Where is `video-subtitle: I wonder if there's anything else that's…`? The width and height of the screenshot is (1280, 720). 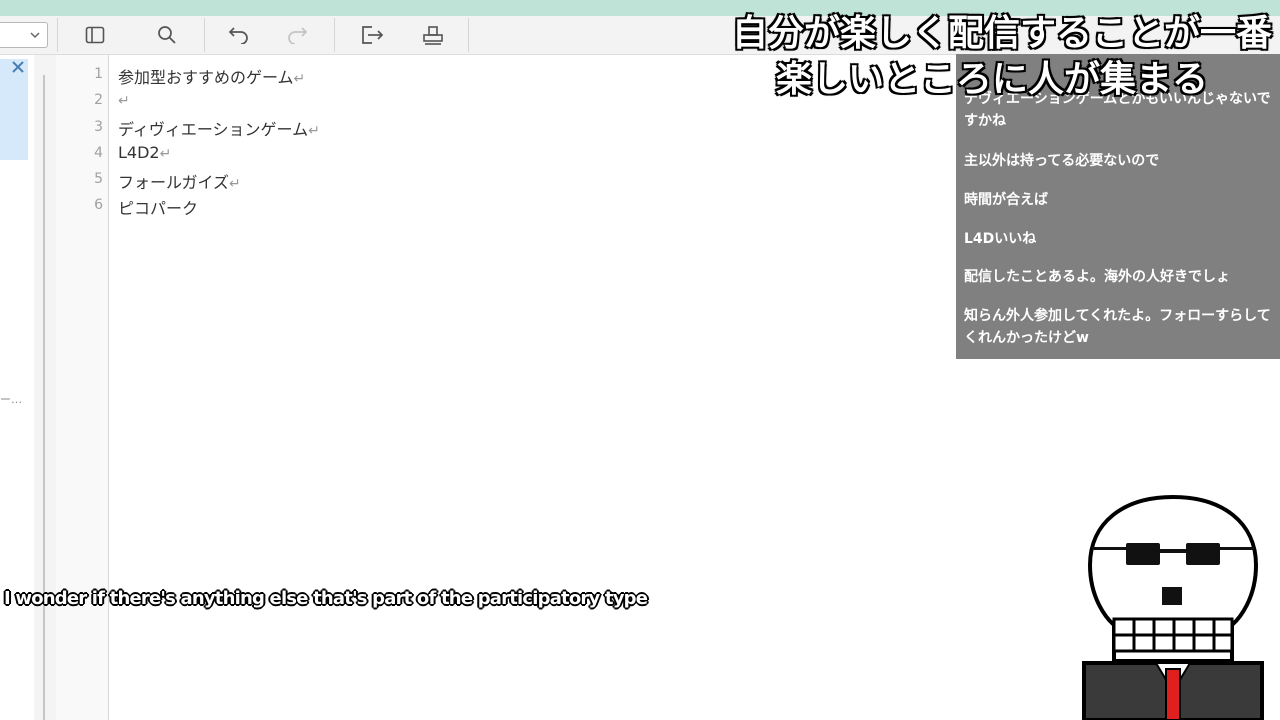
video-subtitle: I wonder if there's anything else that's… is located at coordinates (326, 598).